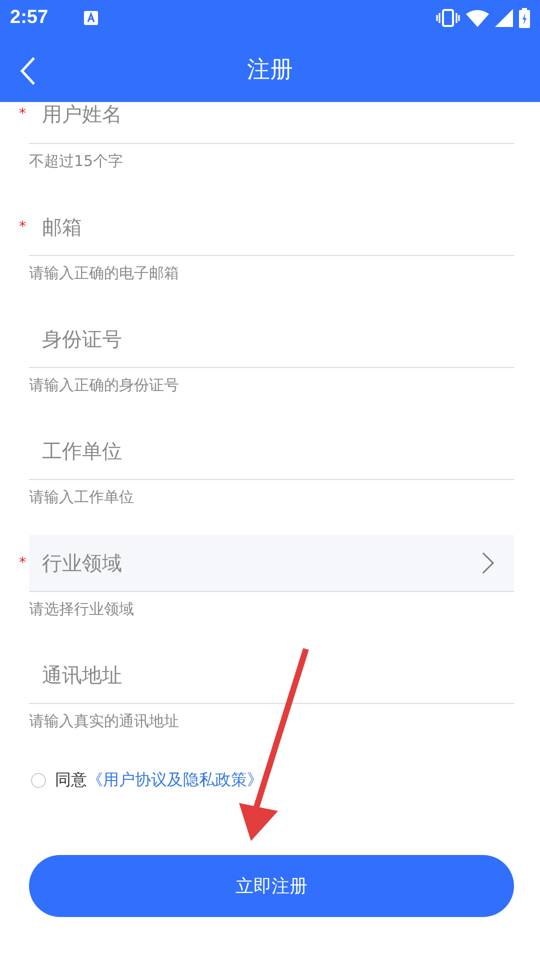 The width and height of the screenshot is (540, 960). What do you see at coordinates (271, 339) in the screenshot?
I see `input-field: 身份证号` at bounding box center [271, 339].